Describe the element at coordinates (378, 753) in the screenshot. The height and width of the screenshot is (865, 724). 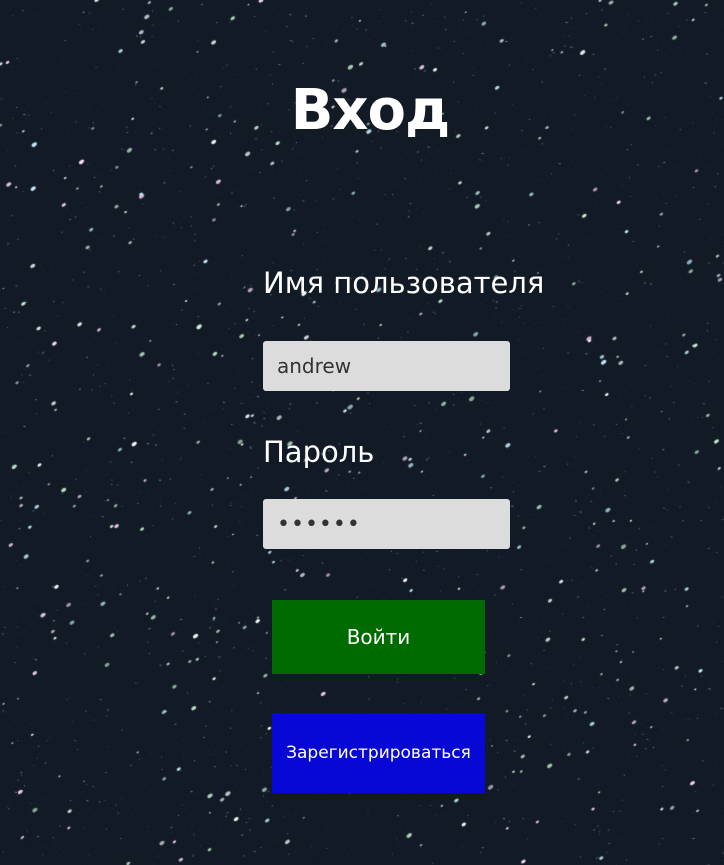
I see `register-button: Зарегистрироваться` at that location.